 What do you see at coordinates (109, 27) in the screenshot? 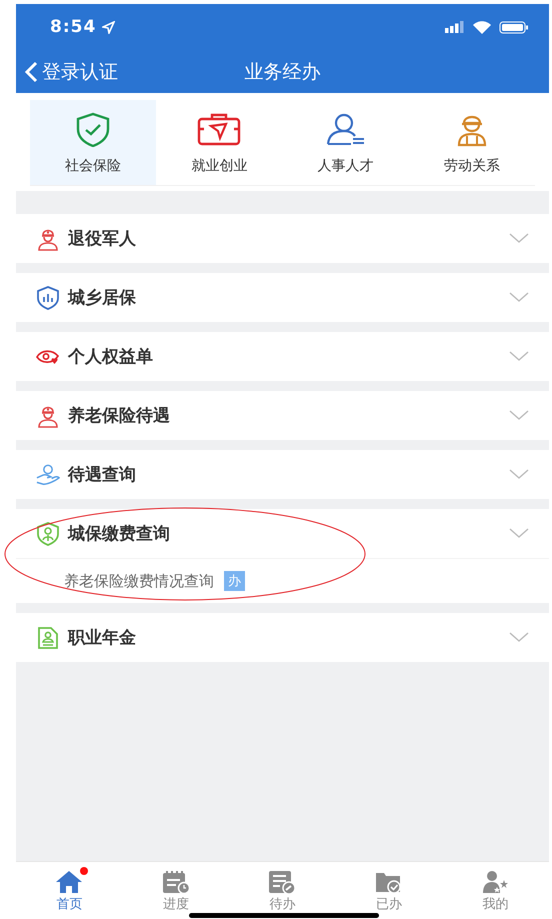
I see `location-arrow-icon` at bounding box center [109, 27].